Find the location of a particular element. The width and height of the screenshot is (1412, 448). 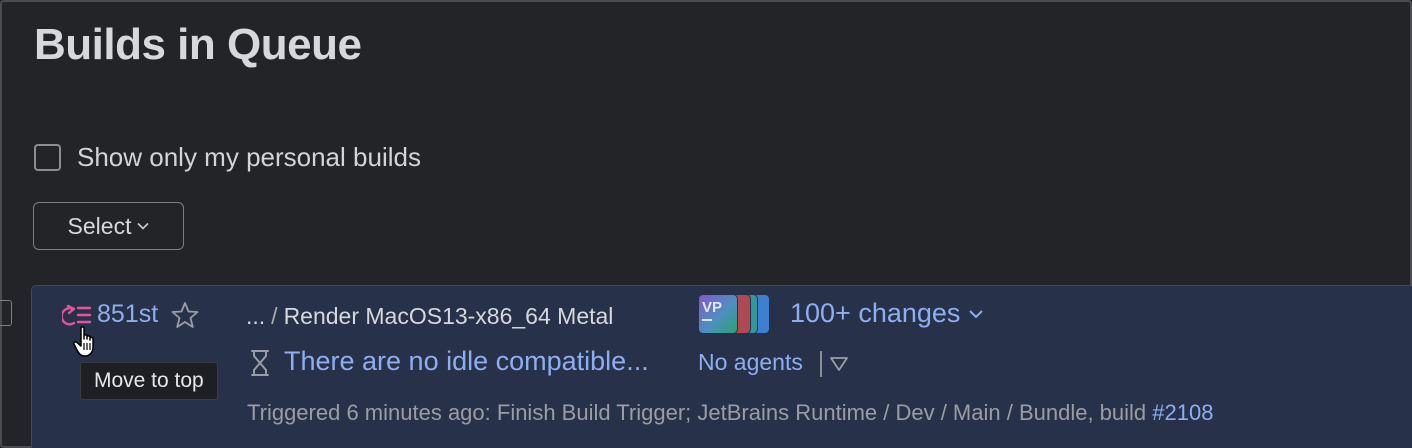

queue-position-link: 851st is located at coordinates (127, 314).